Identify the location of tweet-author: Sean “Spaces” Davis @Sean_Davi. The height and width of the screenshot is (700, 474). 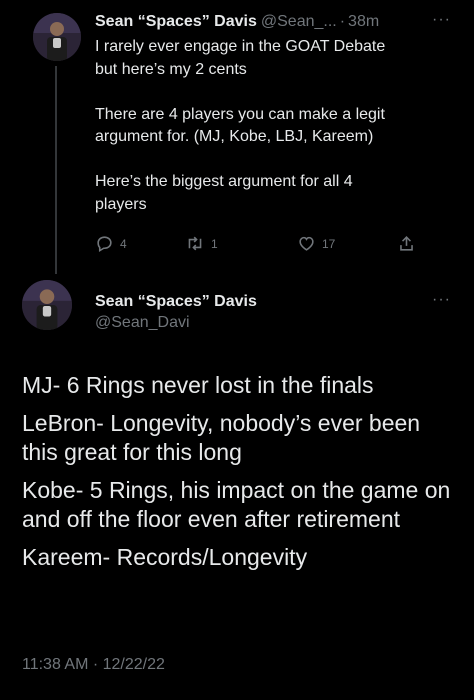
(176, 312).